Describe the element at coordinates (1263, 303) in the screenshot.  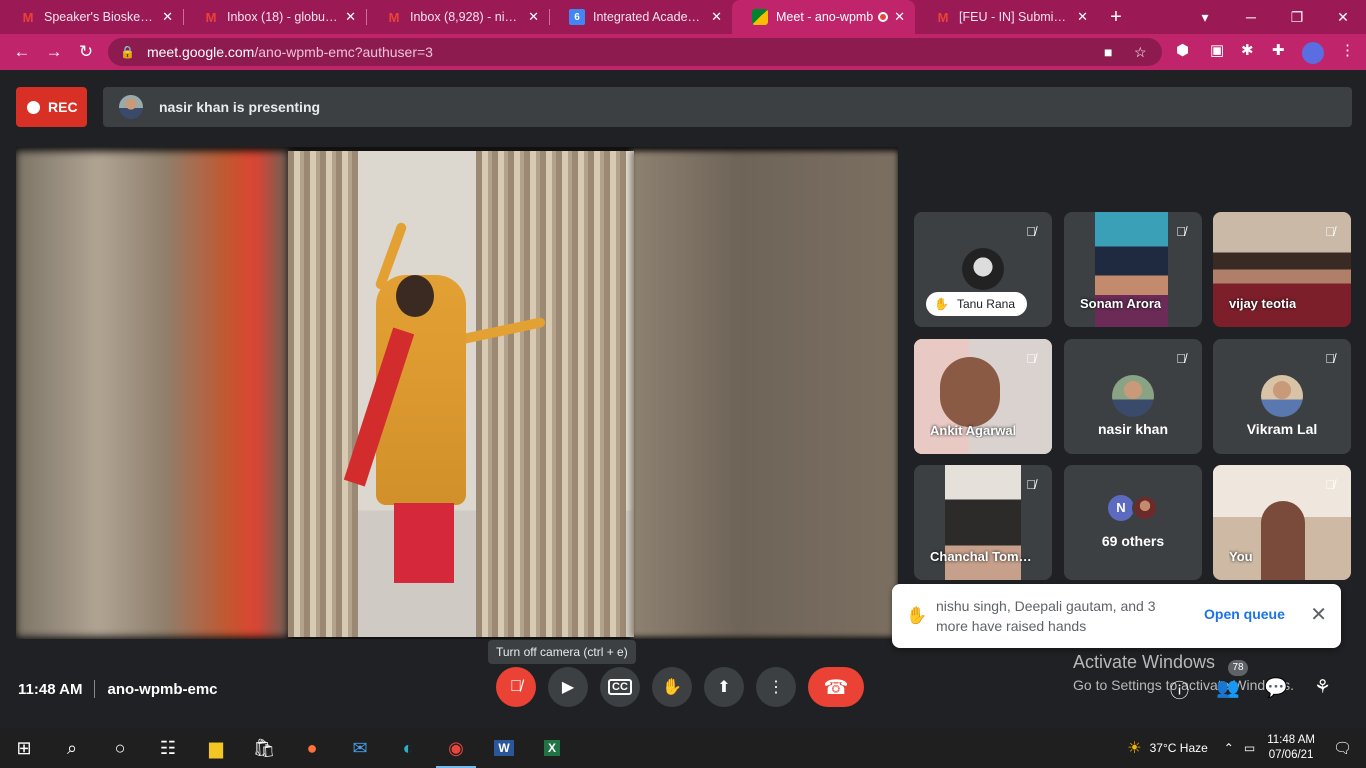
I see `participant-name: vijay teotia` at that location.